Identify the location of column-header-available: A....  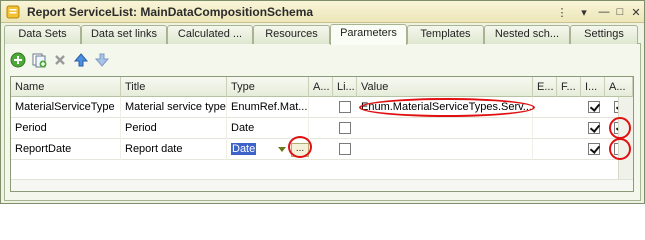
(321, 87).